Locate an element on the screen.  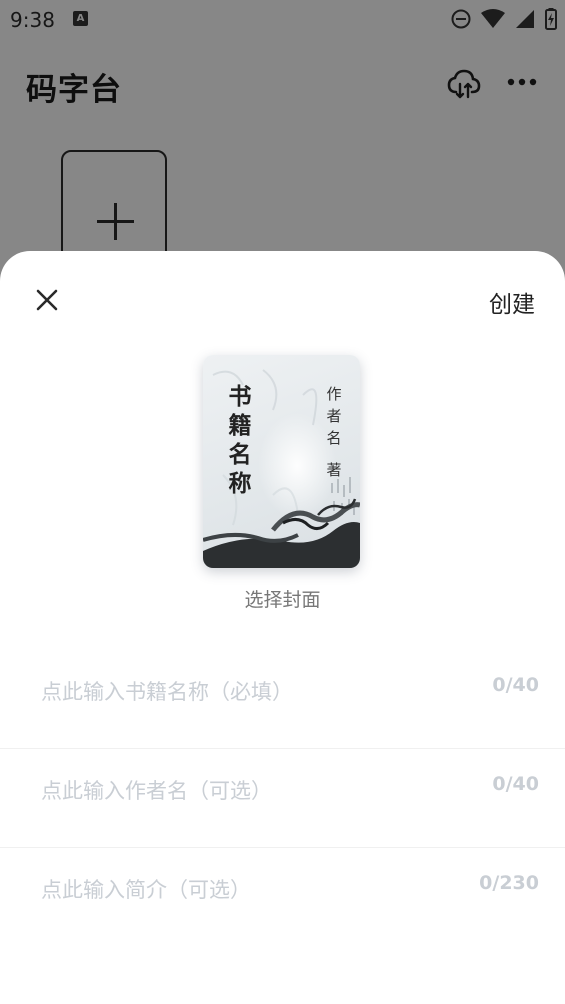
close-icon is located at coordinates (47, 300).